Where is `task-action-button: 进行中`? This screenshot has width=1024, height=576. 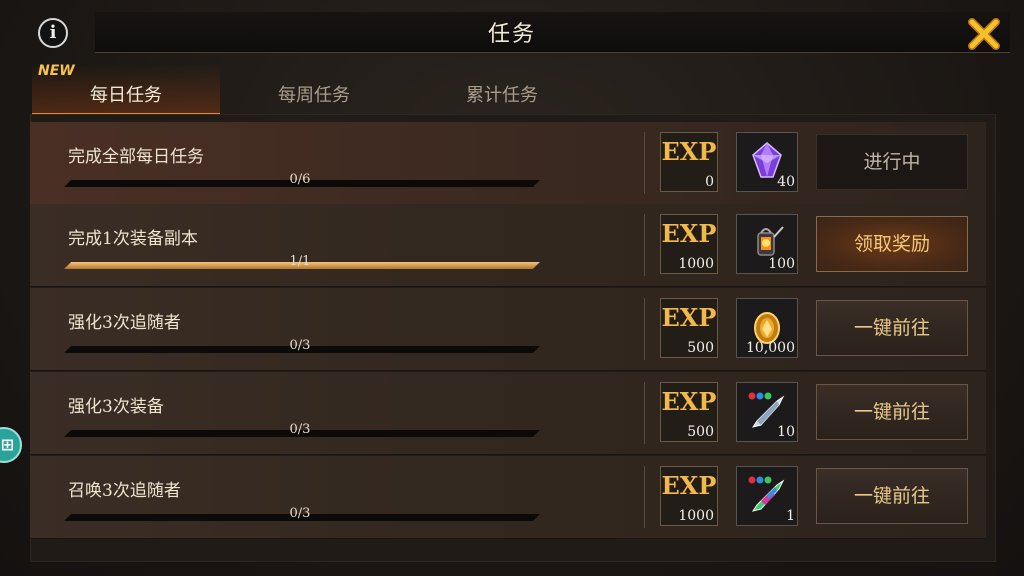
task-action-button: 进行中 is located at coordinates (892, 162).